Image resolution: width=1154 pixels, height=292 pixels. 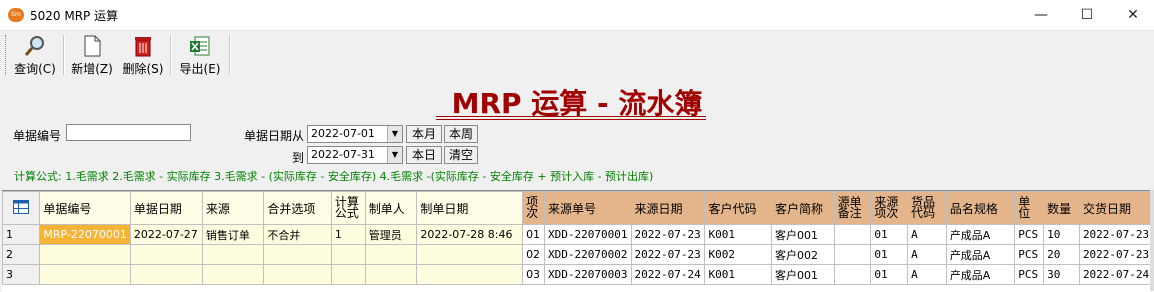 I want to click on col-item: 项次, so click(x=534, y=208).